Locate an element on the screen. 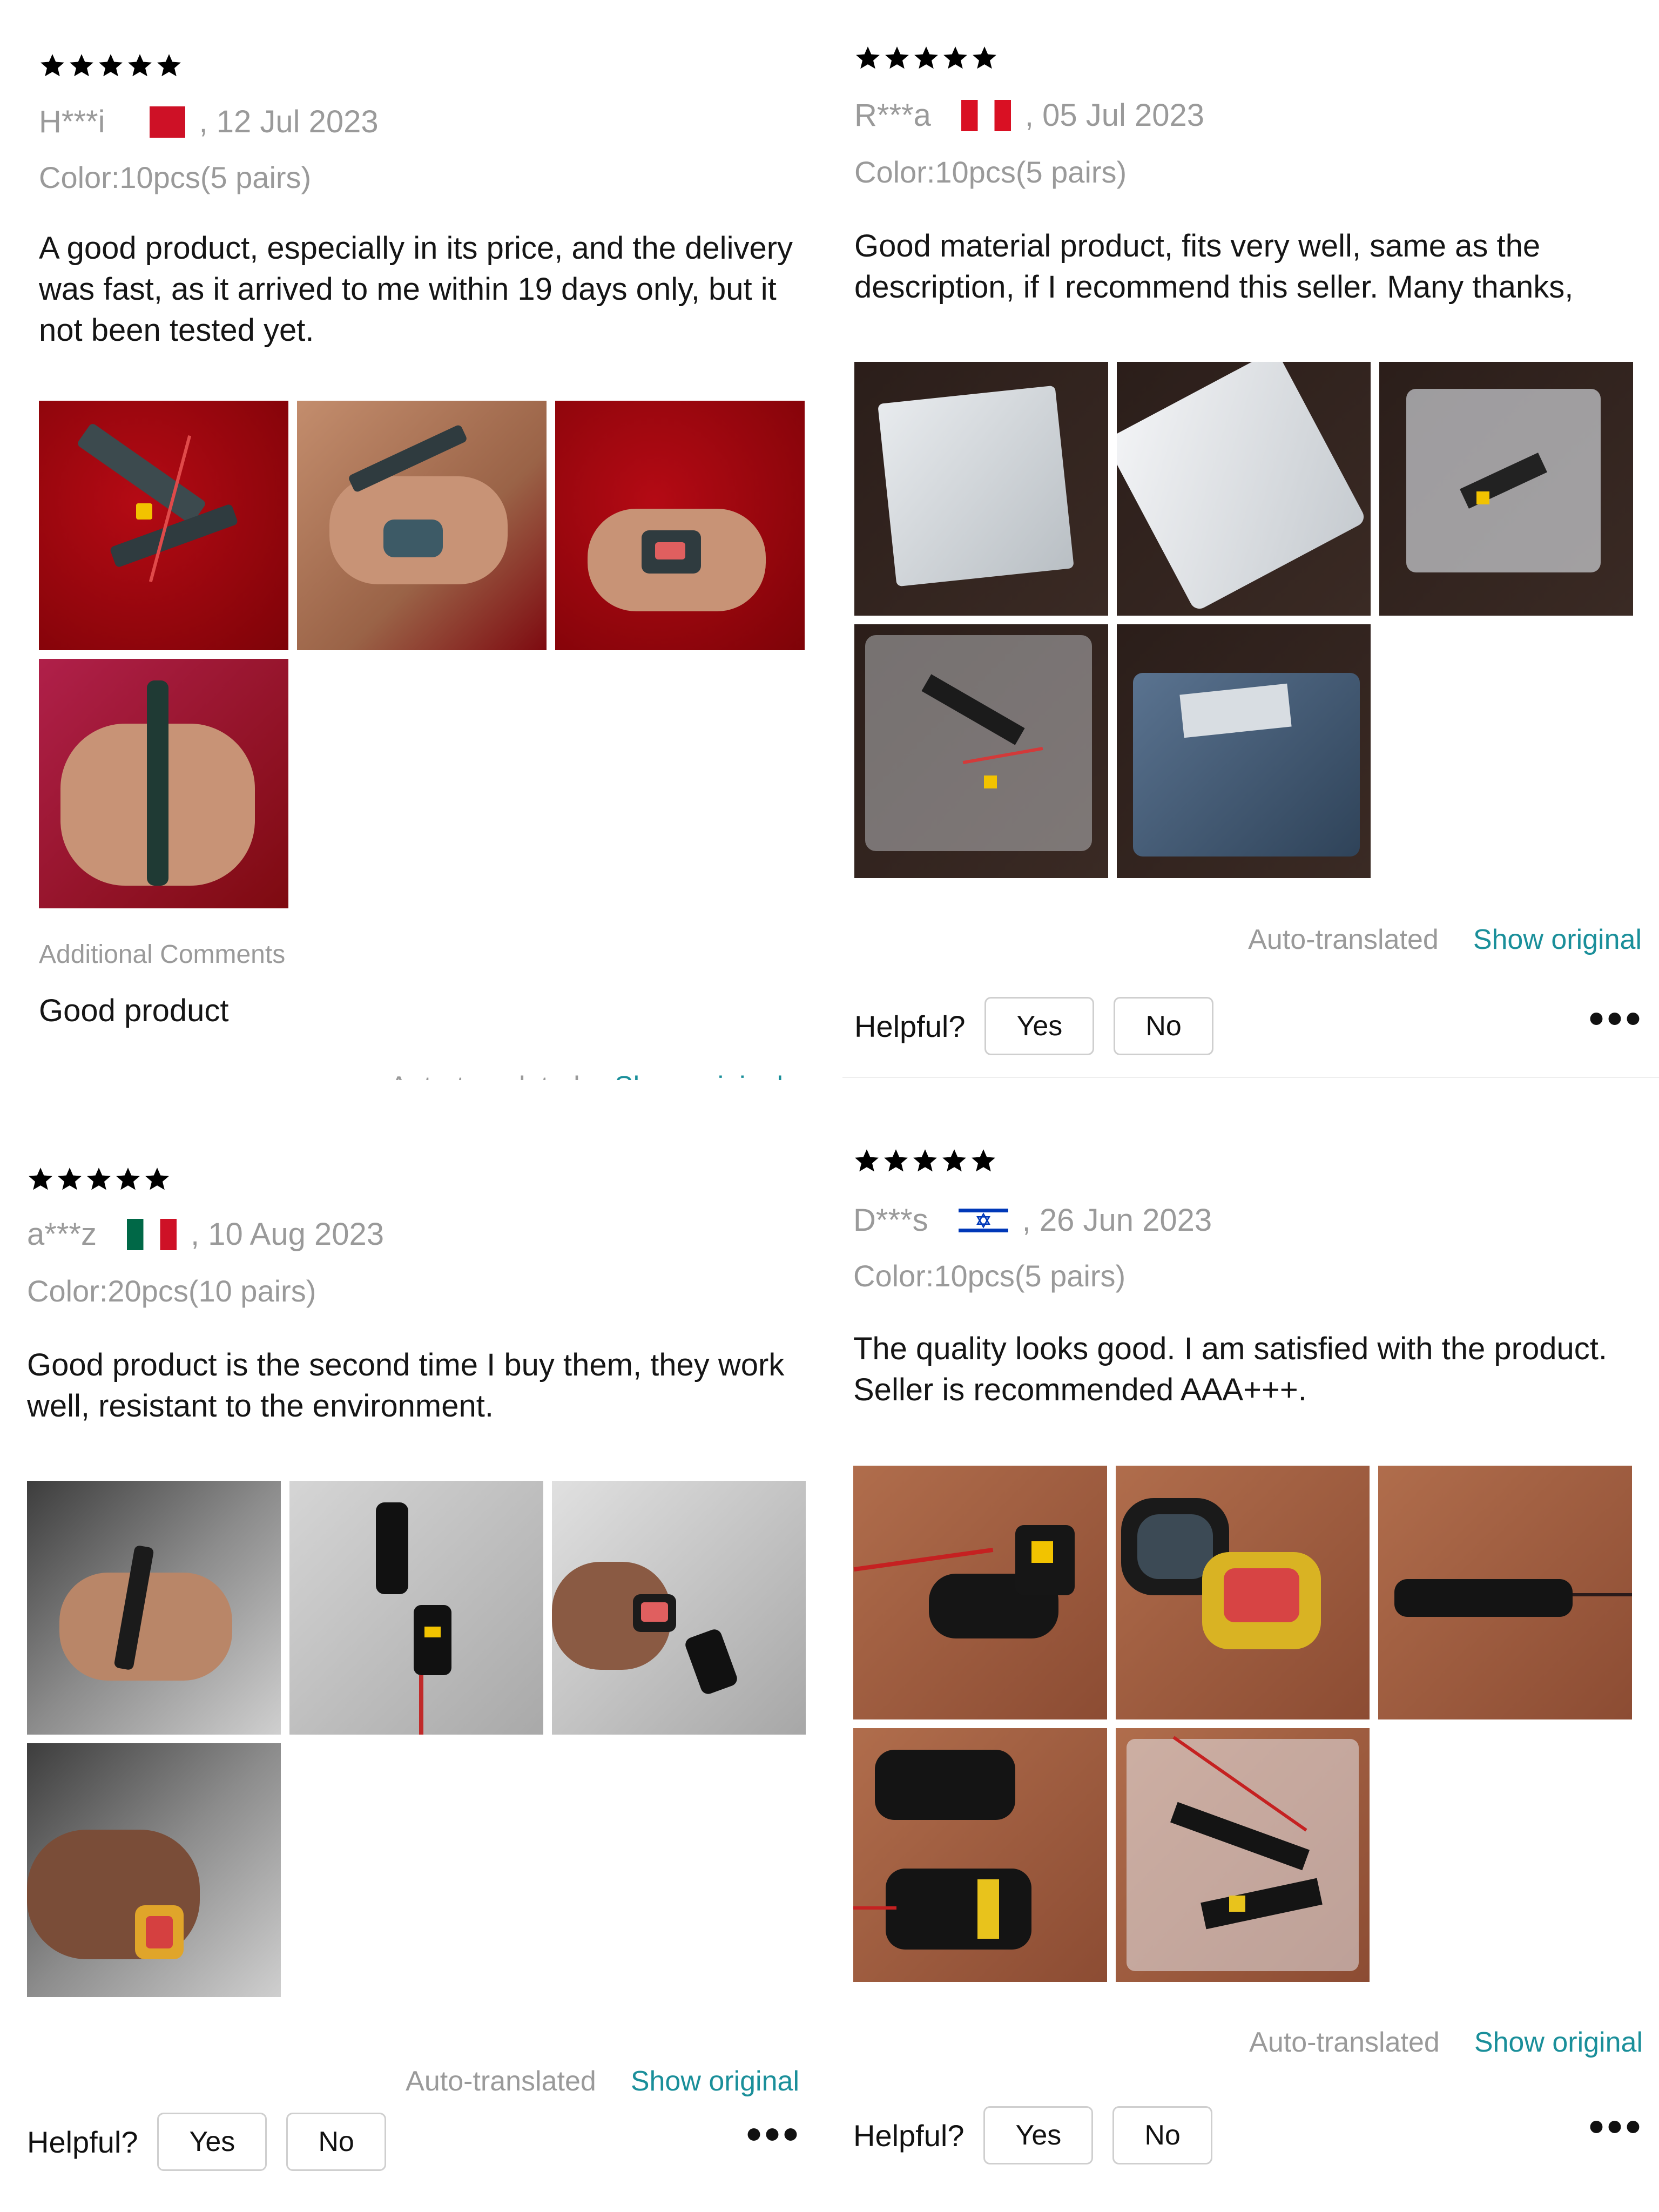 Image resolution: width=1659 pixels, height=2212 pixels. bahrain-flag-icon is located at coordinates (160, 122).